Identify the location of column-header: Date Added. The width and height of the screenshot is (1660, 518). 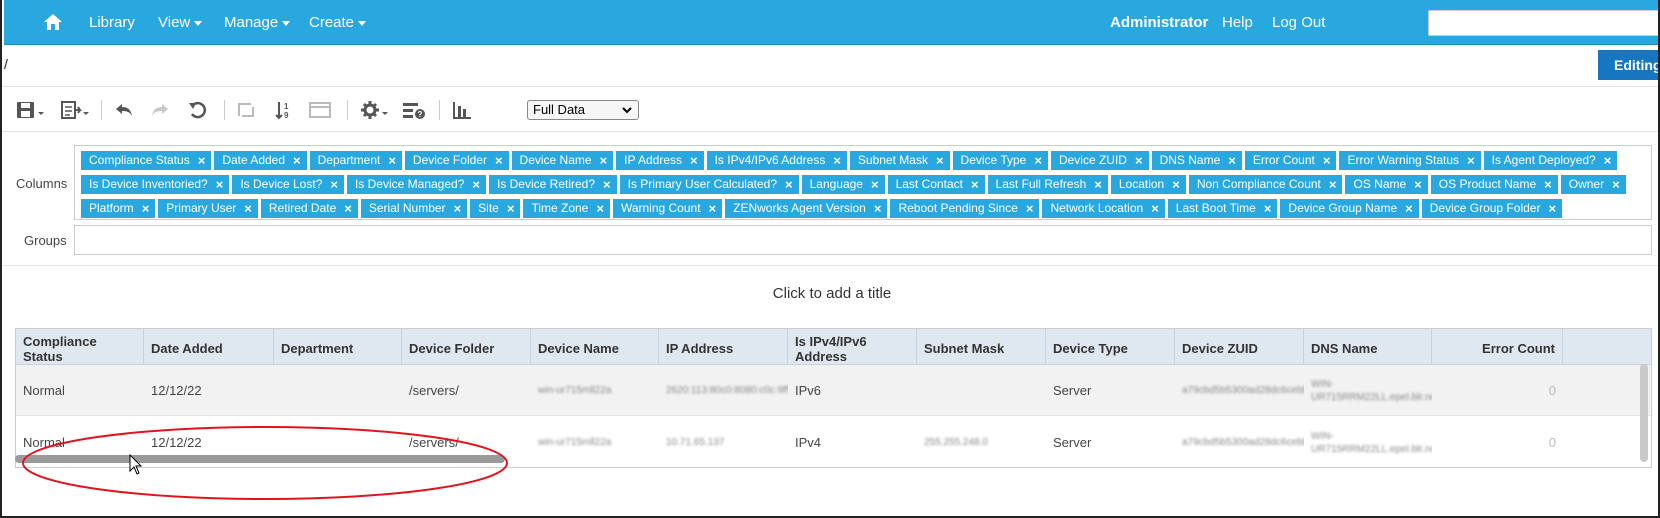
(209, 347).